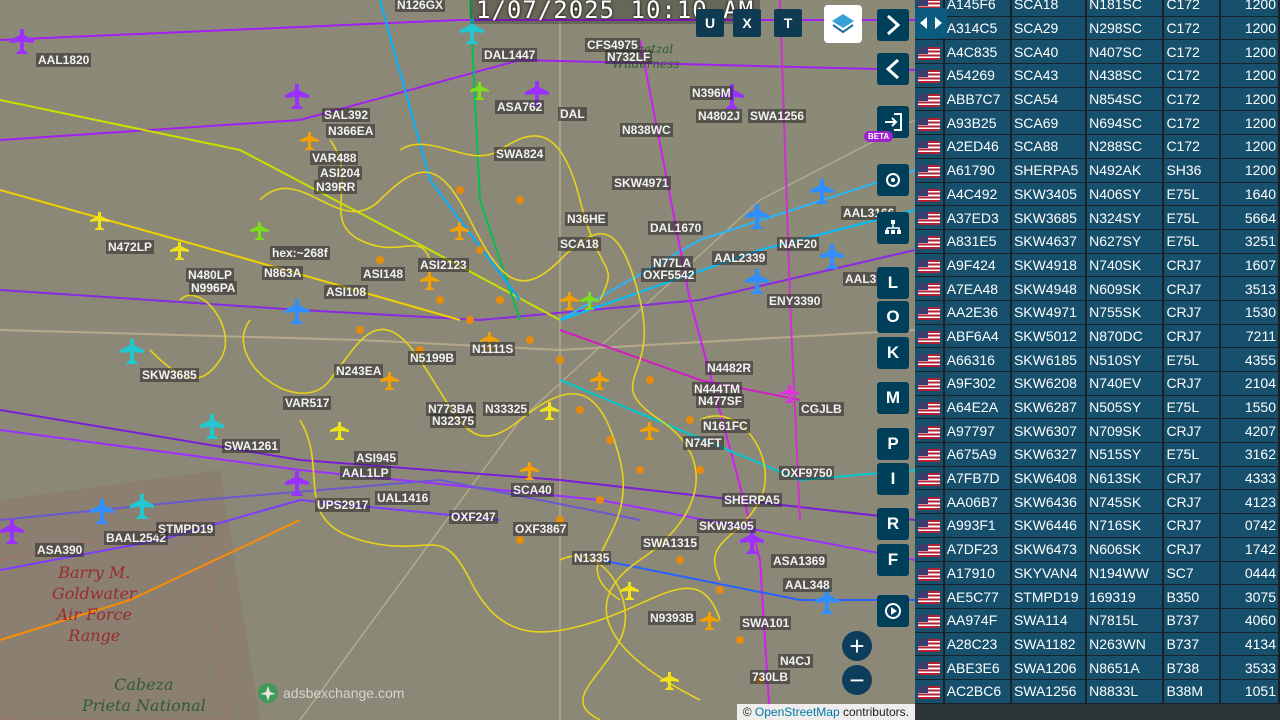 This screenshot has width=1280, height=720. Describe the element at coordinates (752, 500) in the screenshot. I see `aircraft-label: SHERPA5` at that location.